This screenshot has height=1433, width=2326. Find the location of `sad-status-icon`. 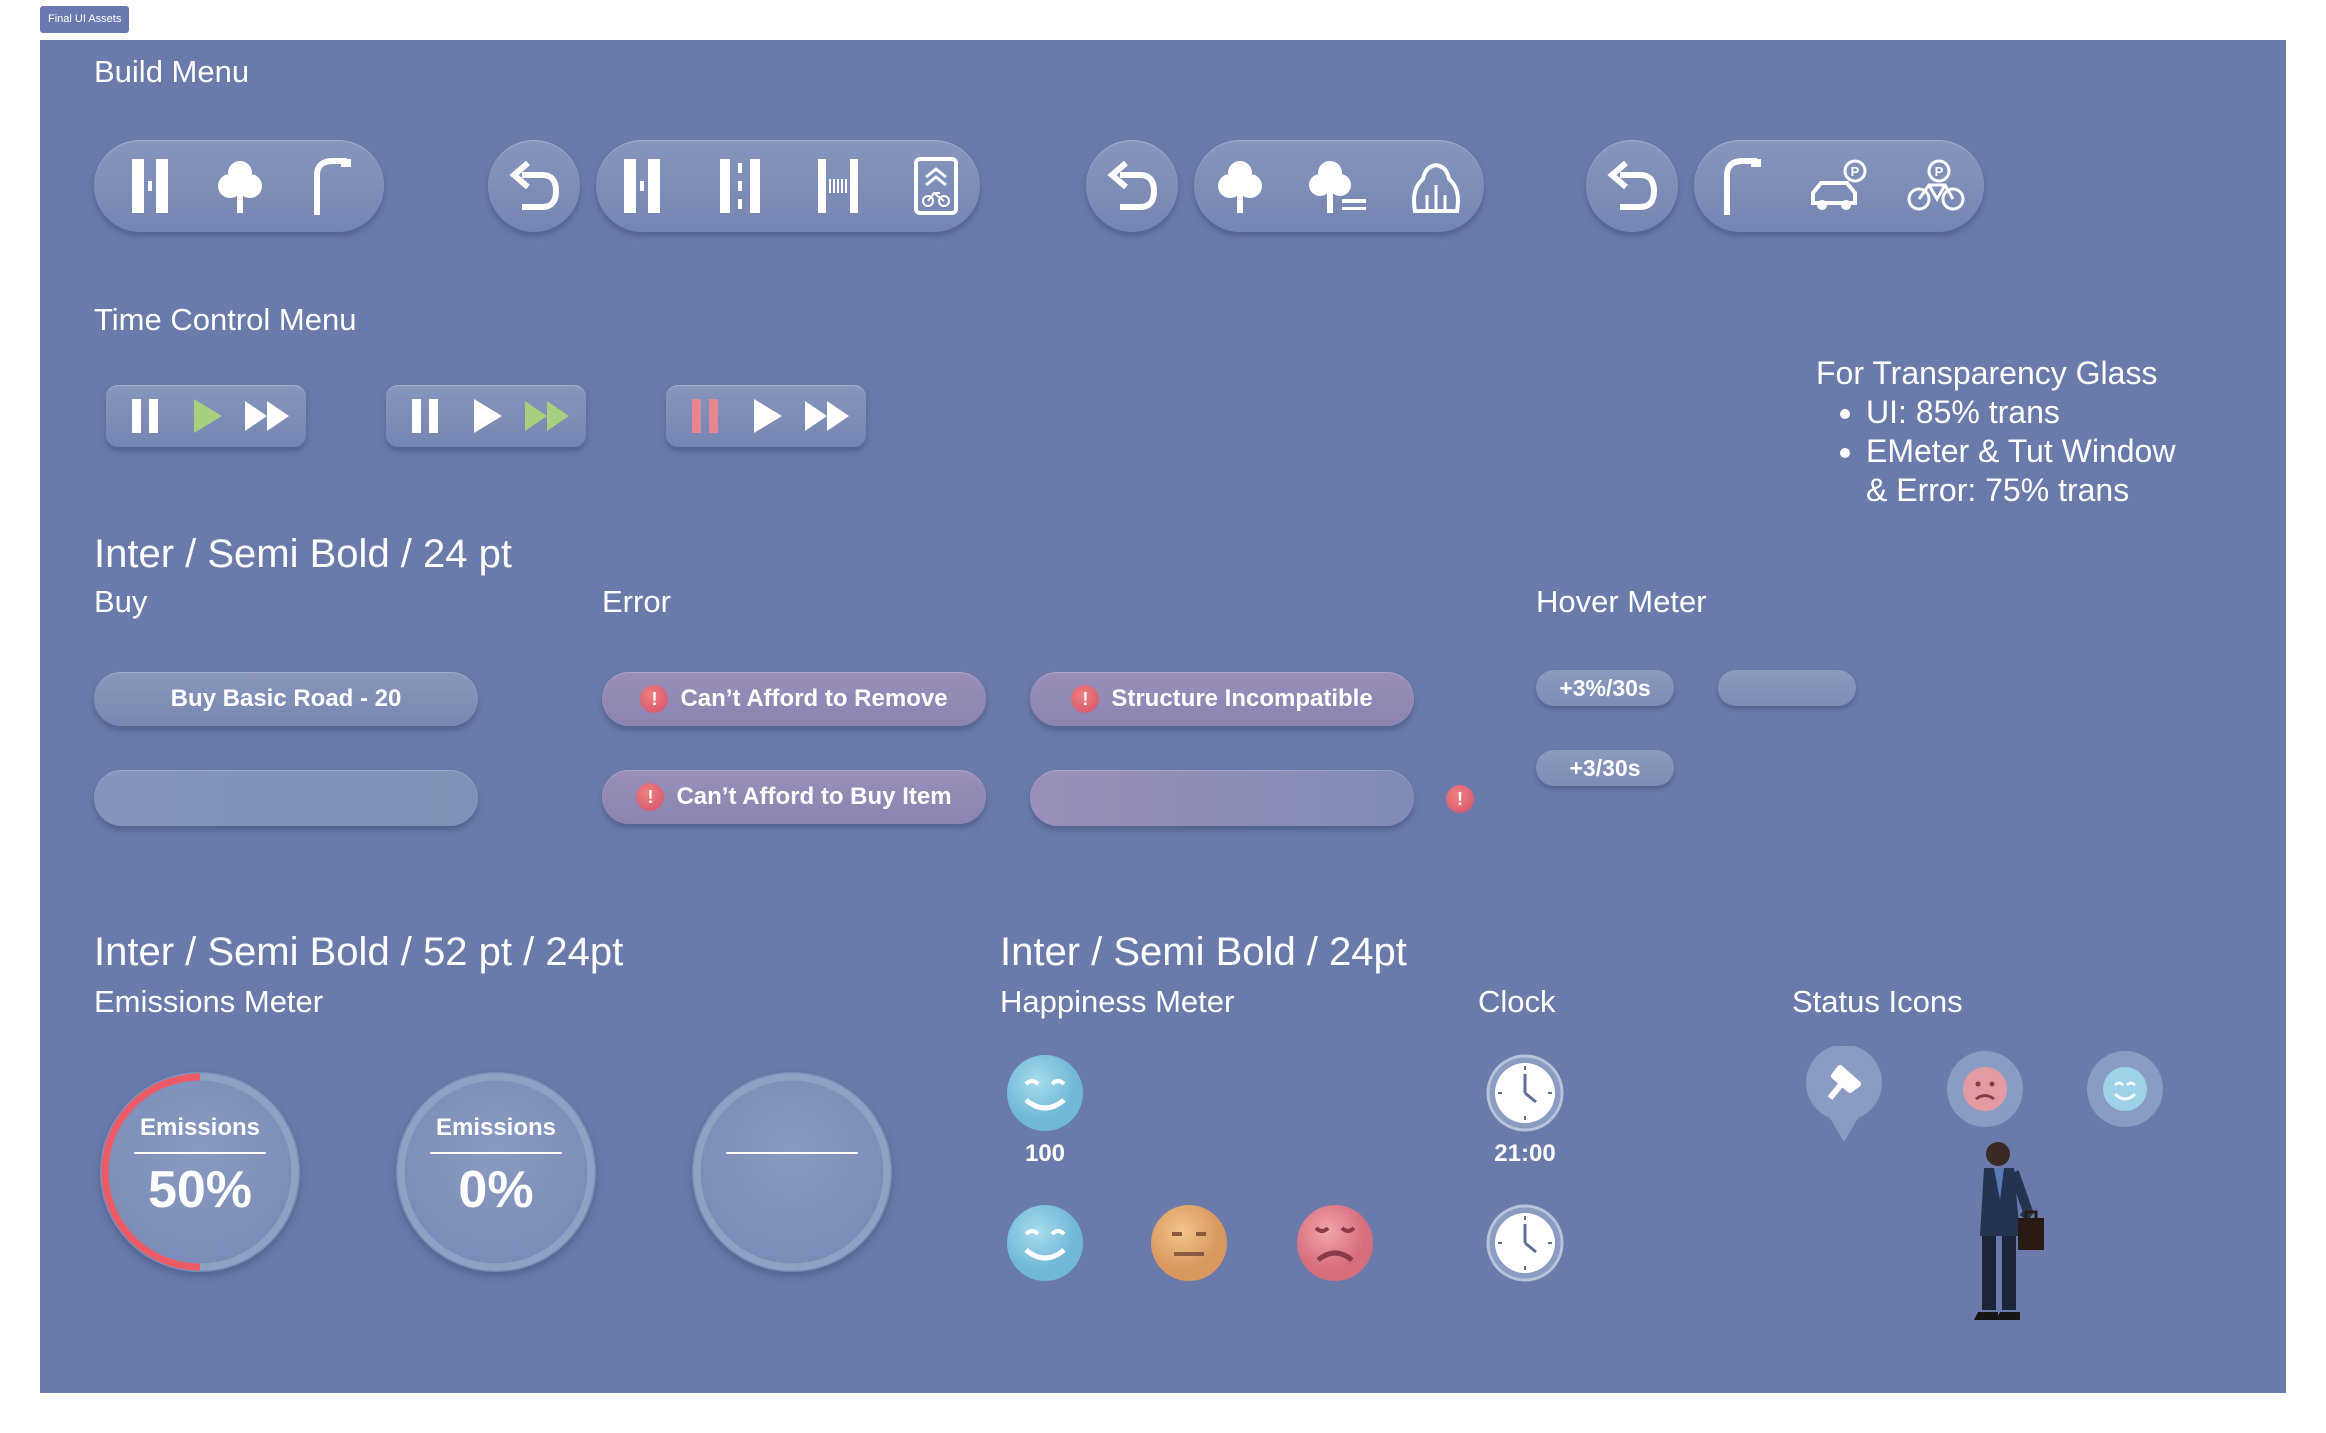

sad-status-icon is located at coordinates (1985, 1089).